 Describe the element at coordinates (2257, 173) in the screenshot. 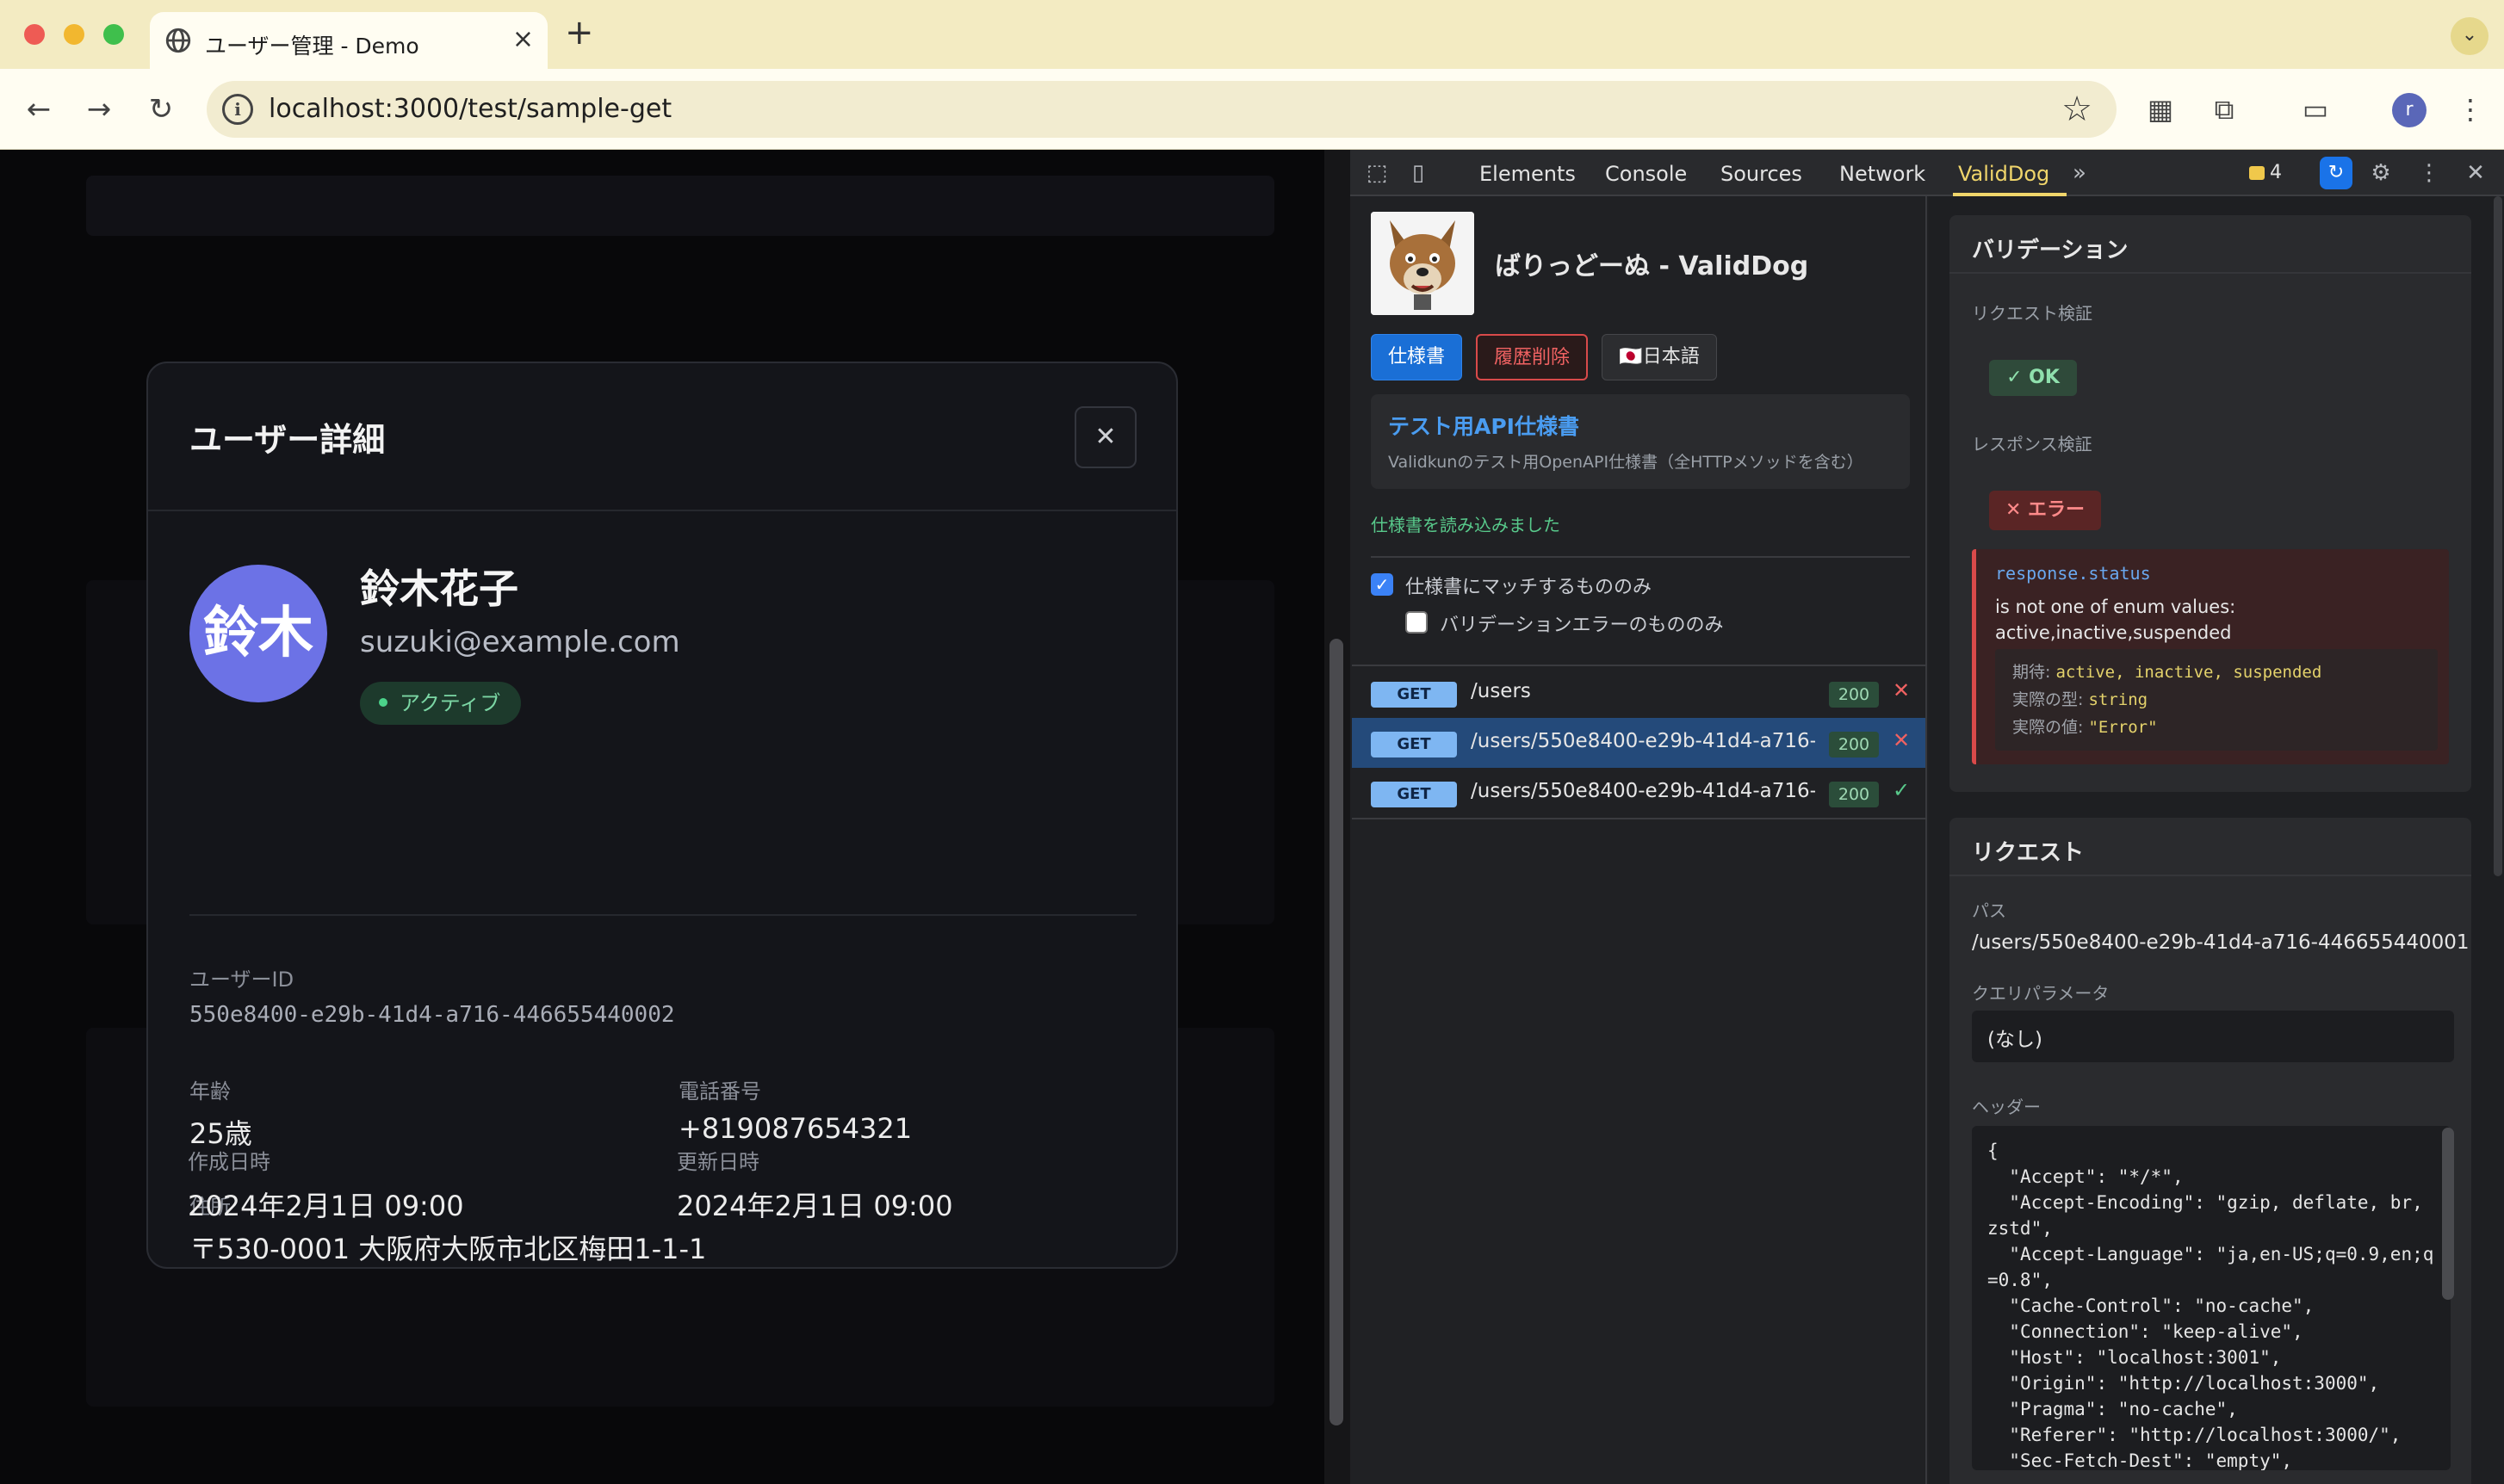

I see `issues-icon` at that location.